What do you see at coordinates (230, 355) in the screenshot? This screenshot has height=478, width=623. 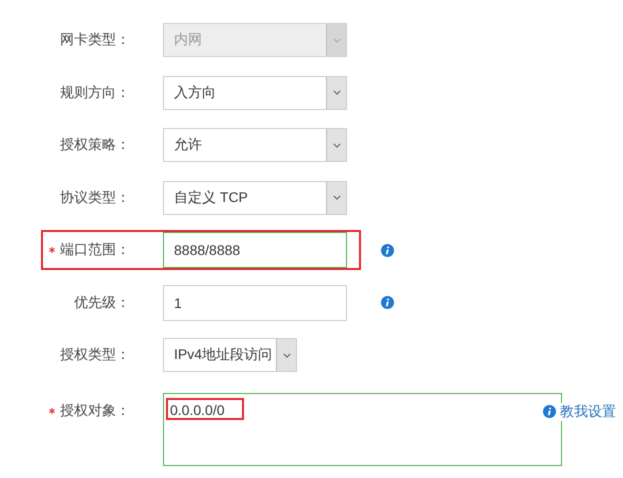 I see `dropdown: IPv4地址段访问` at bounding box center [230, 355].